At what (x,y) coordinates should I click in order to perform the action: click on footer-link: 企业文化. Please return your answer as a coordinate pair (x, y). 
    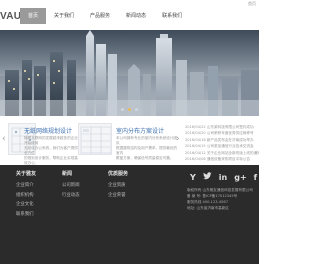
    Looking at the image, I should click on (26, 205).